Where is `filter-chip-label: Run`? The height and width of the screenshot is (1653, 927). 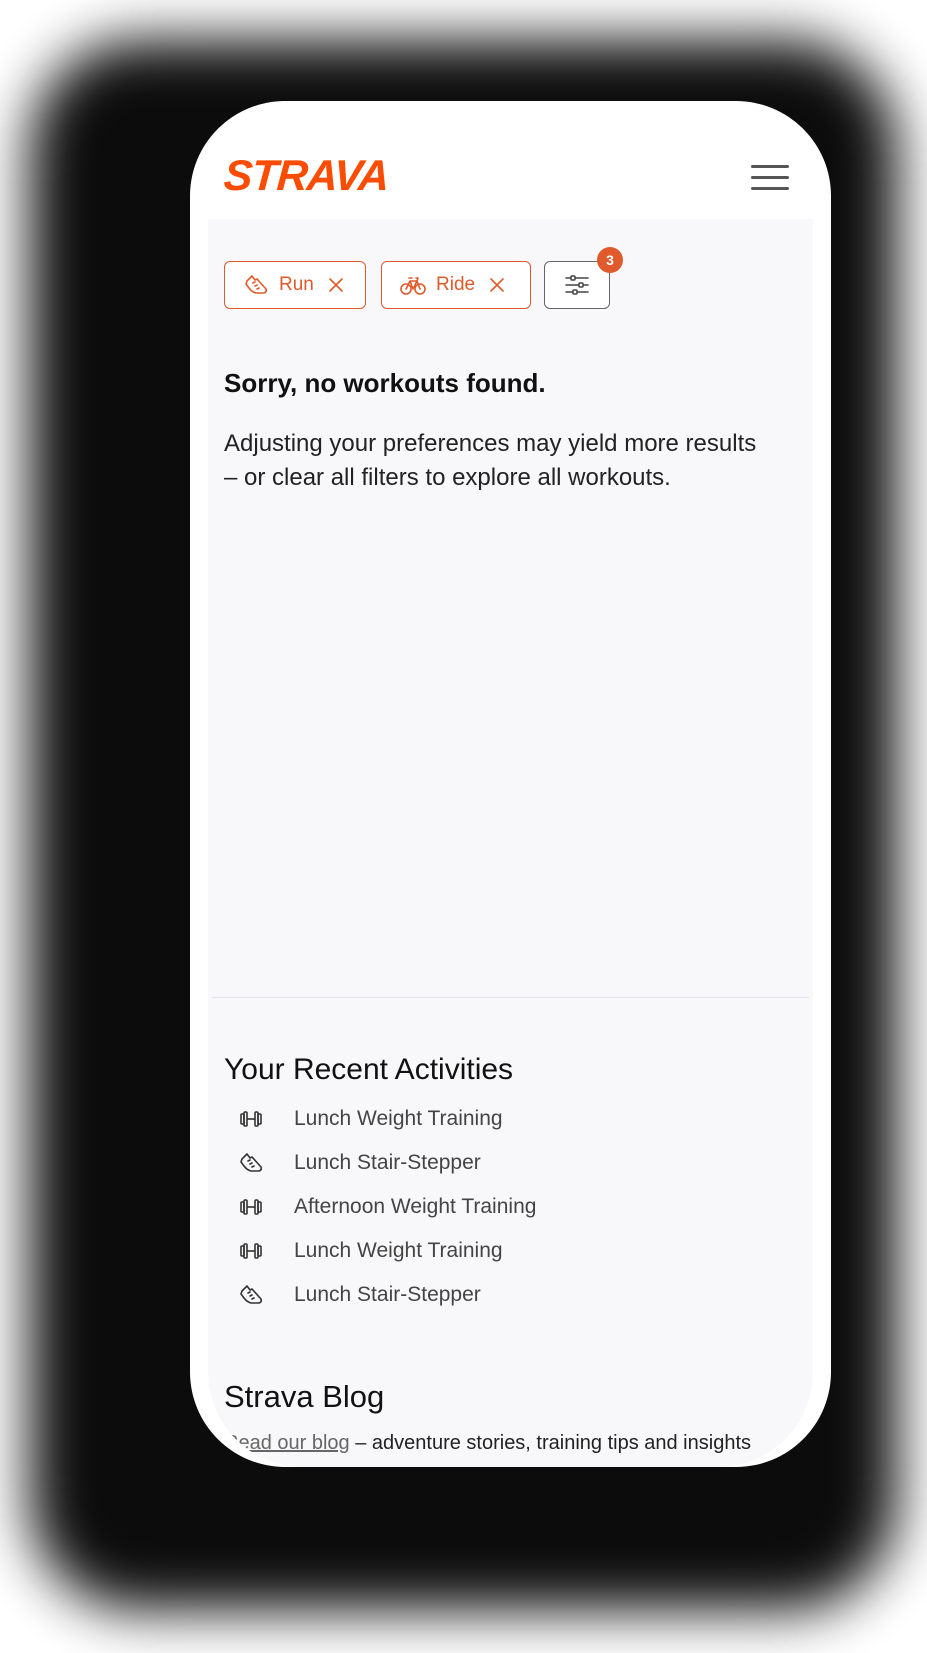 filter-chip-label: Run is located at coordinates (296, 284).